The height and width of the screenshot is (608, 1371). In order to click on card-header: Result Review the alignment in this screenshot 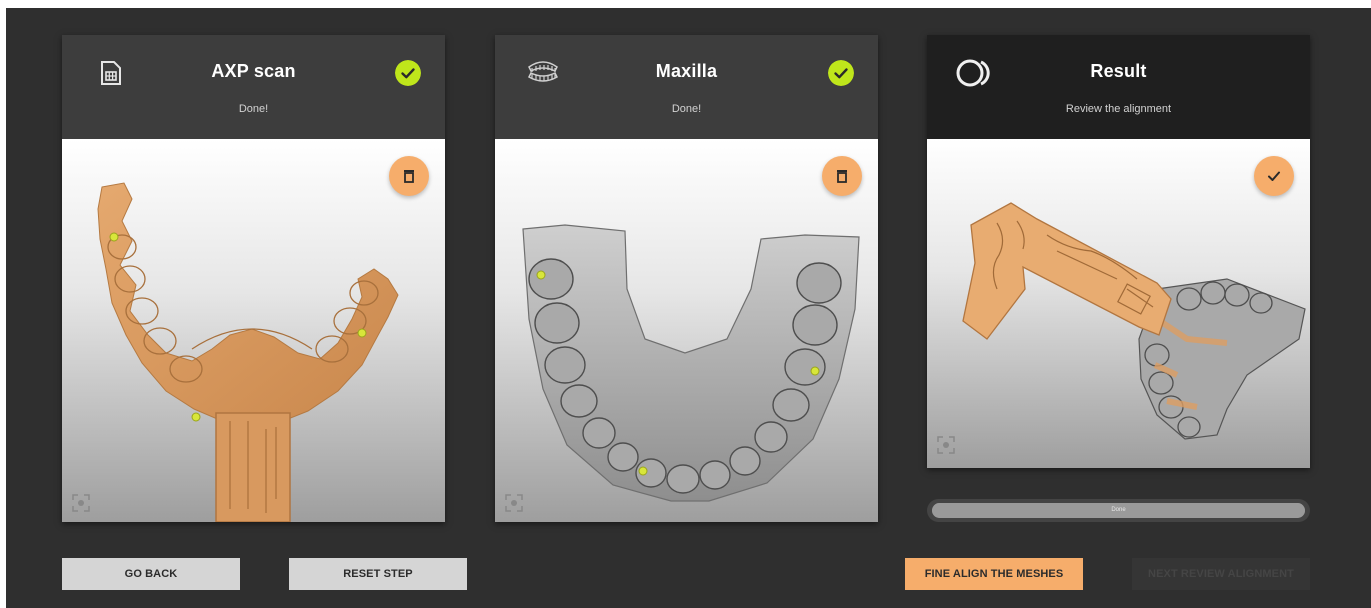, I will do `click(1118, 87)`.